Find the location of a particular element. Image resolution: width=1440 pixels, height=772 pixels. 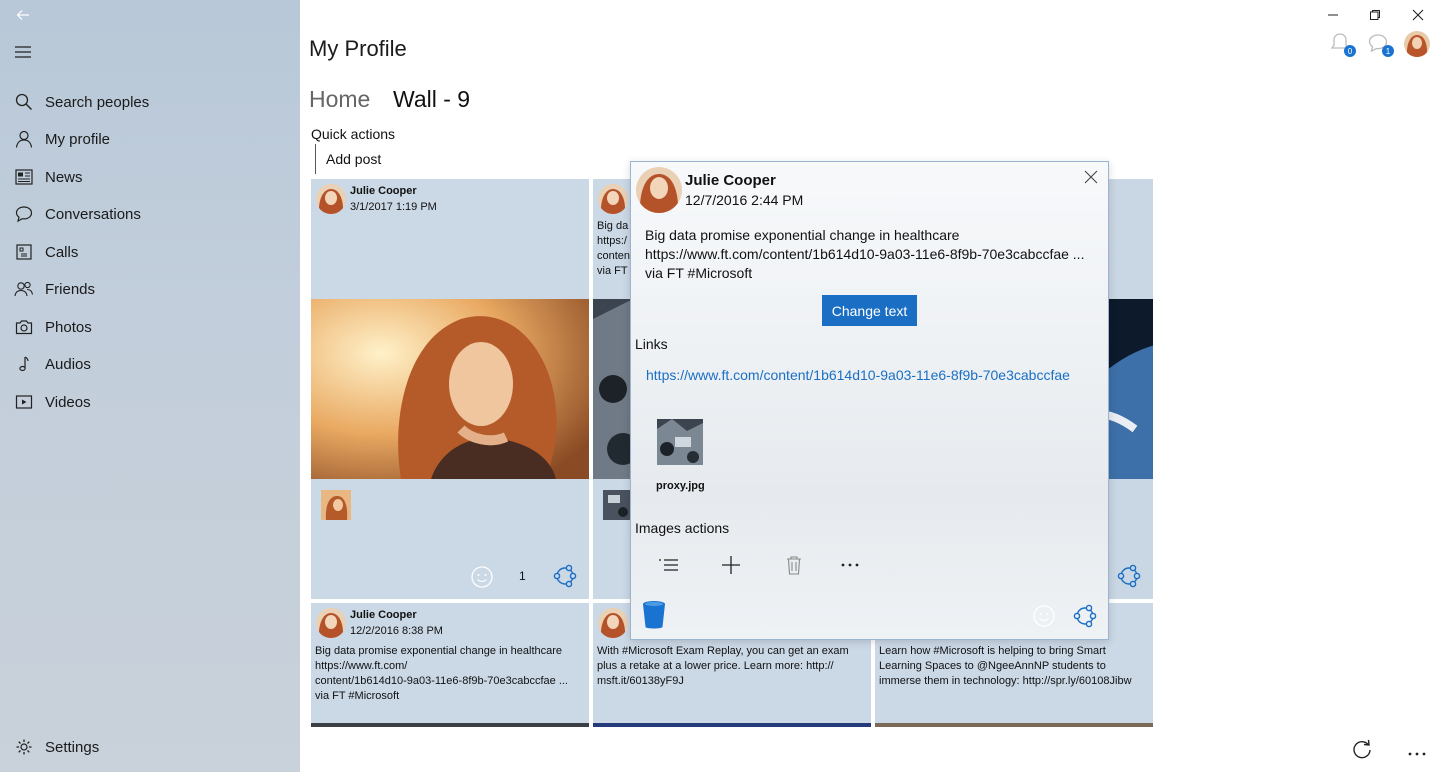

dialog-author: Julie Cooper is located at coordinates (730, 180).